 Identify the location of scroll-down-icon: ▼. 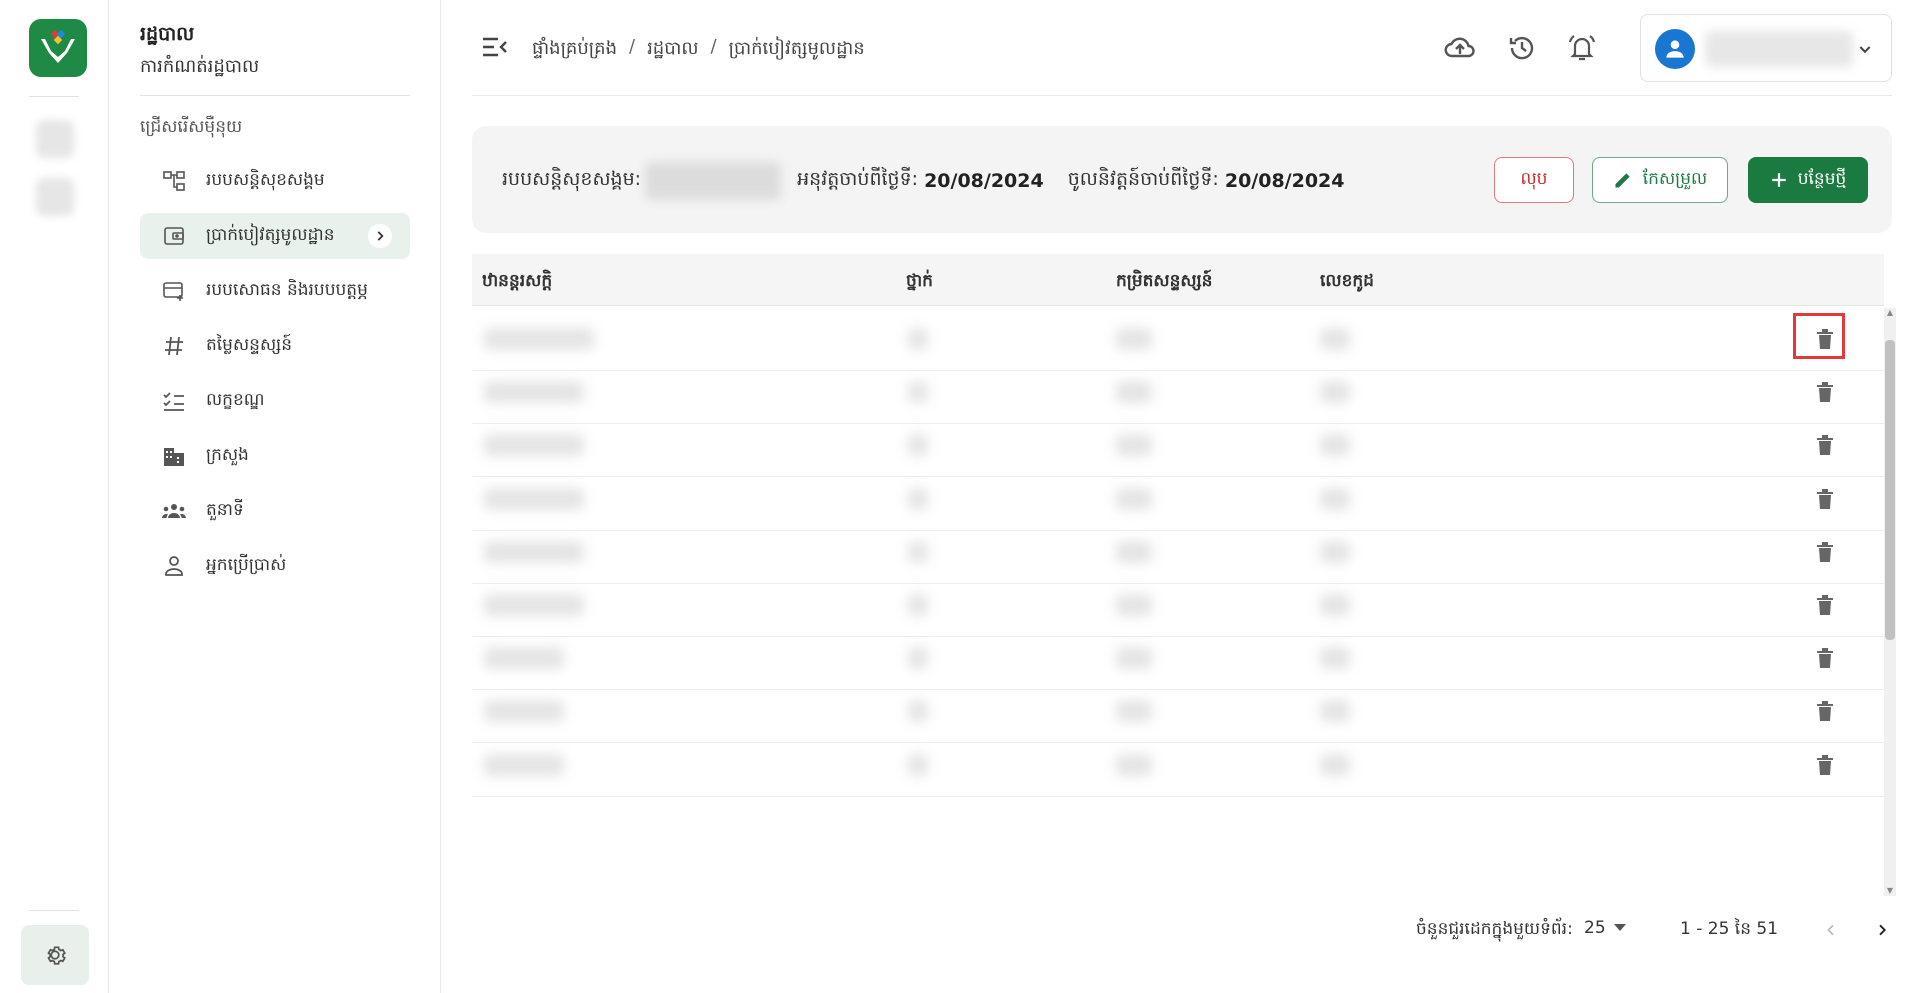
(1890, 891).